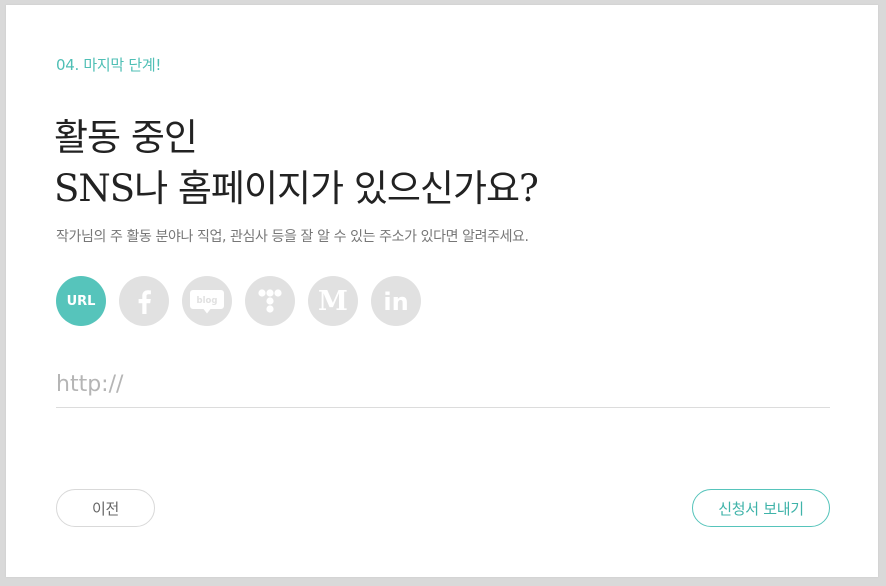  Describe the element at coordinates (443, 384) in the screenshot. I see `url-input` at that location.